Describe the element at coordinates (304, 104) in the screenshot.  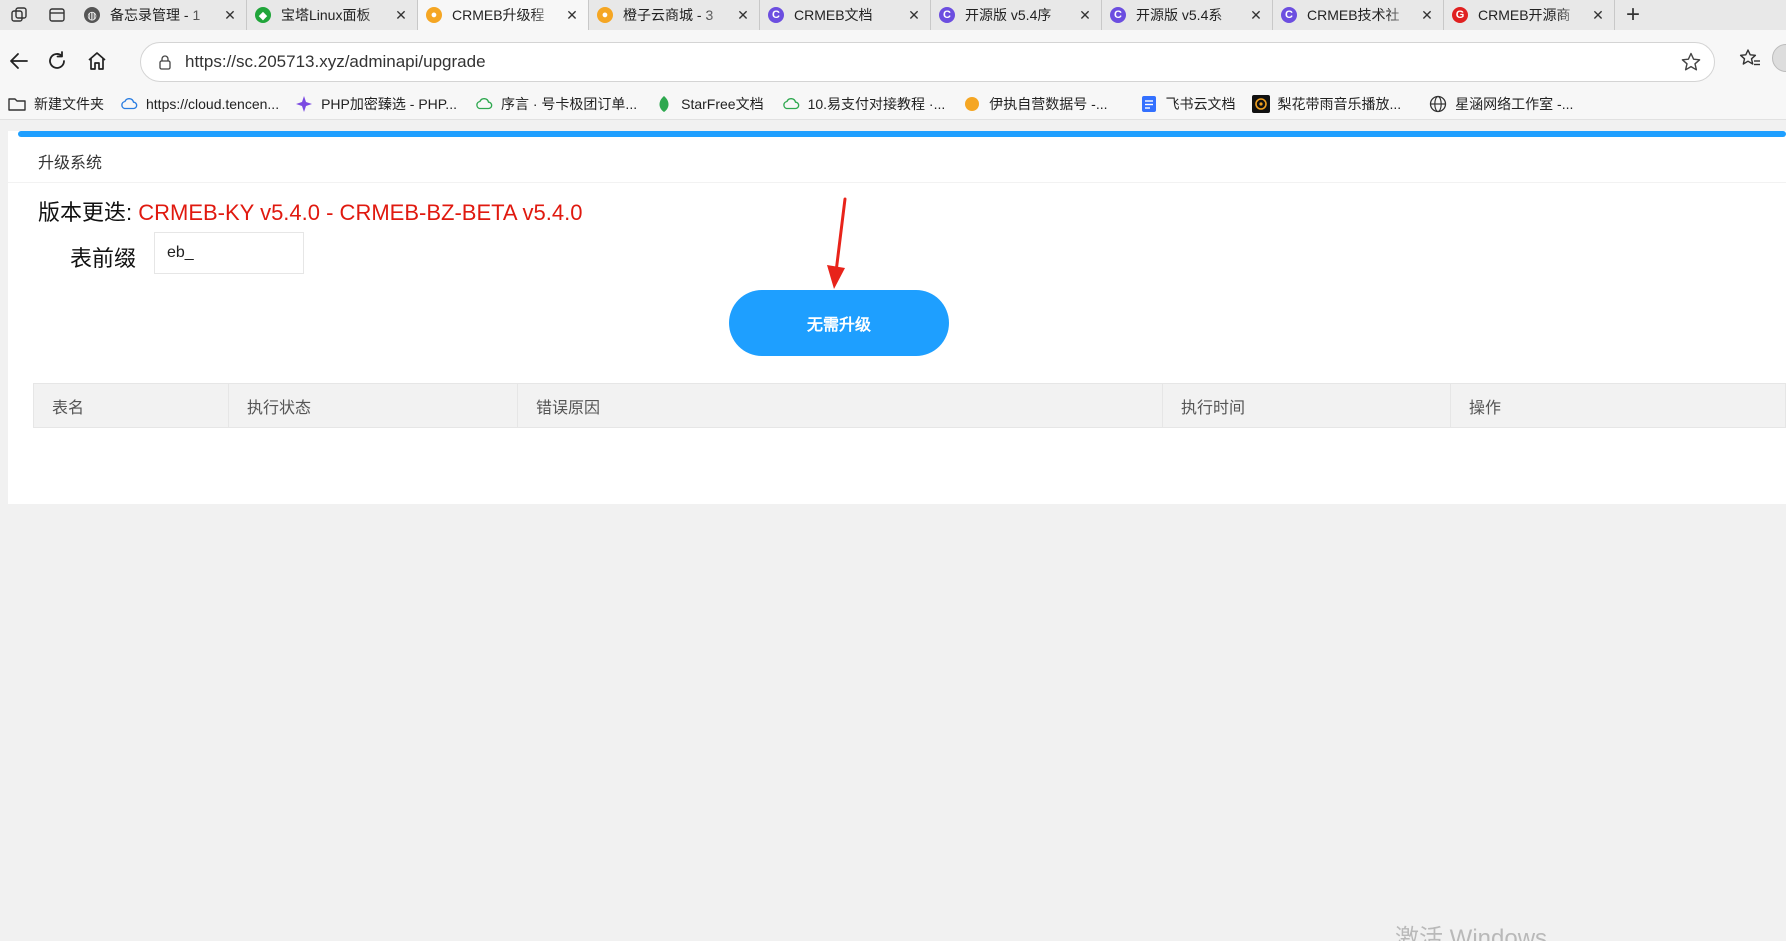
I see `php-sparkle-icon` at that location.